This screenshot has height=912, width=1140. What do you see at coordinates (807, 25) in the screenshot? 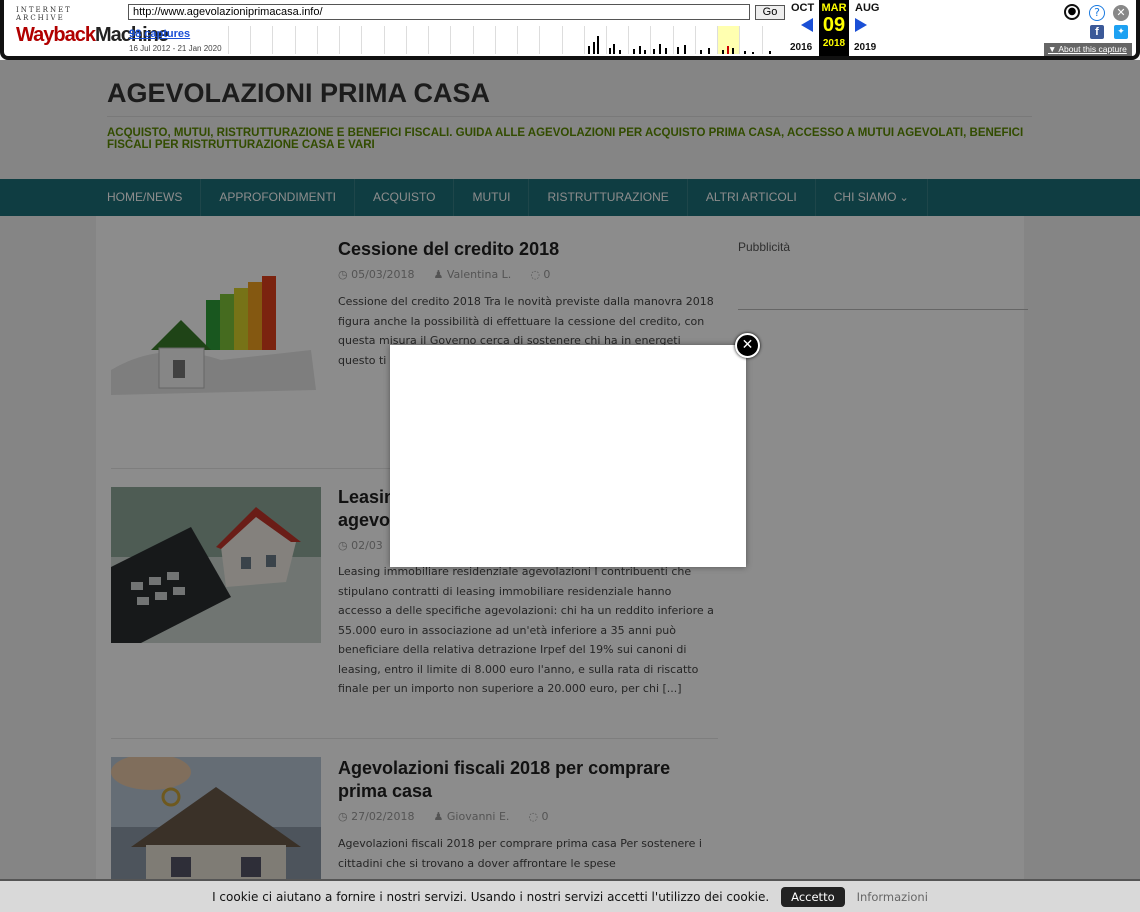
I see `prev-capture-arrow-icon` at bounding box center [807, 25].